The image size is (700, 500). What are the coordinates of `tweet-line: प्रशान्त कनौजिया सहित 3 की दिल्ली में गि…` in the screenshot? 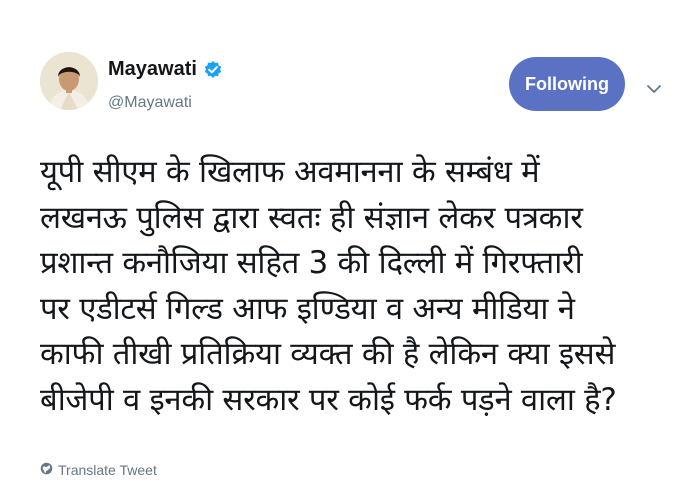 It's located at (311, 263).